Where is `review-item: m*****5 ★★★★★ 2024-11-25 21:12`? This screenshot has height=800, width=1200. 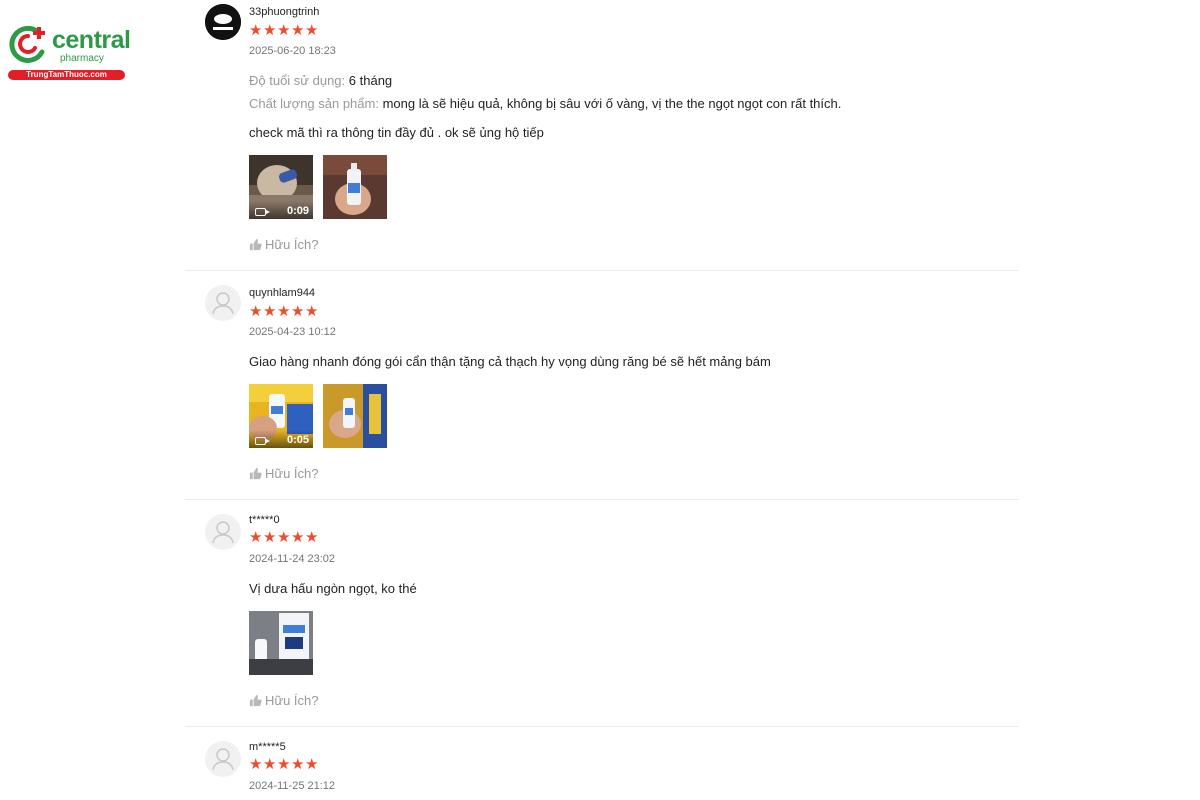
review-item: m*****5 ★★★★★ 2024-11-25 21:12 is located at coordinates (602, 763).